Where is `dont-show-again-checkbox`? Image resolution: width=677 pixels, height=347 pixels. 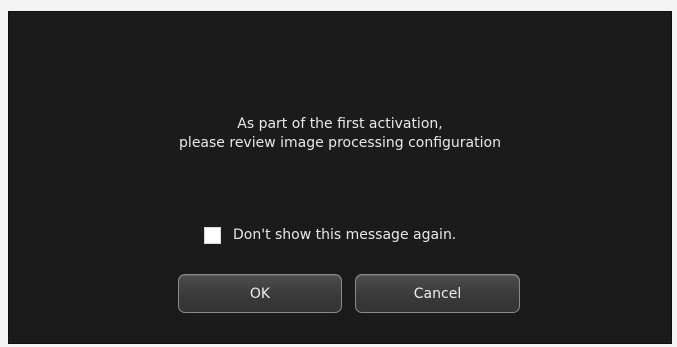
dont-show-again-checkbox is located at coordinates (212, 235).